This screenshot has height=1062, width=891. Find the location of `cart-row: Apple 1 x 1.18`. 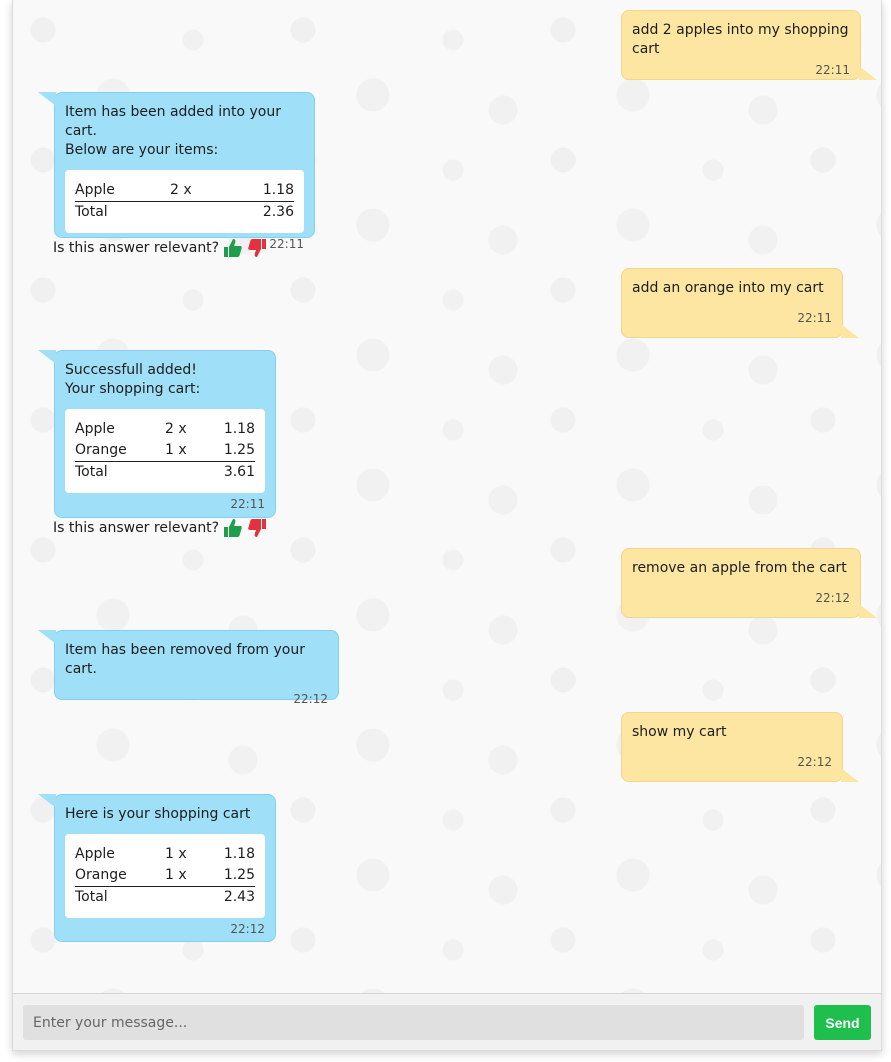

cart-row: Apple 1 x 1.18 is located at coordinates (165, 854).